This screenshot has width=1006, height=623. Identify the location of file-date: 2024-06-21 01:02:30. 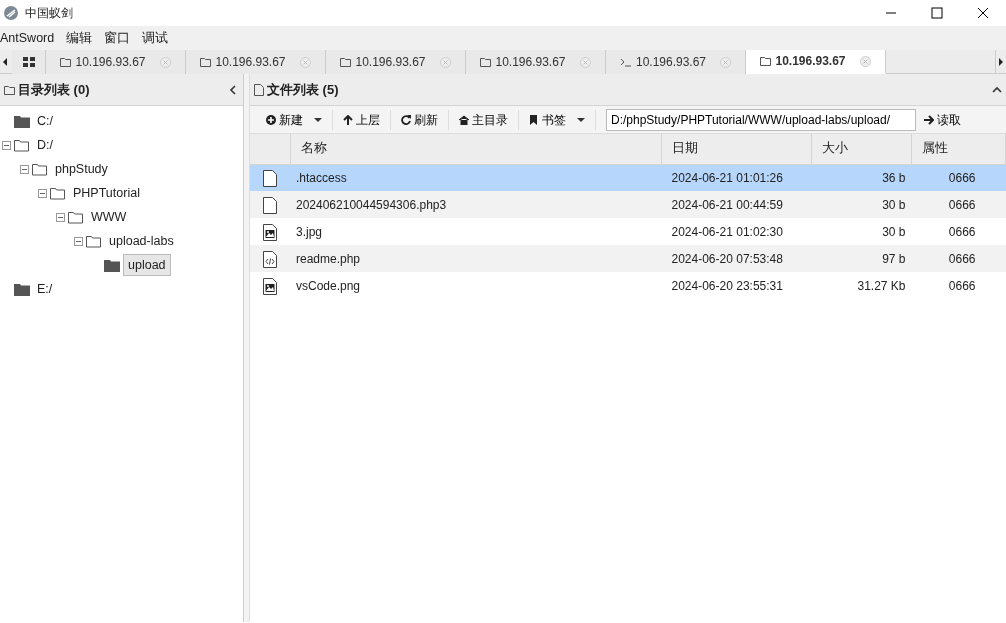
(727, 231).